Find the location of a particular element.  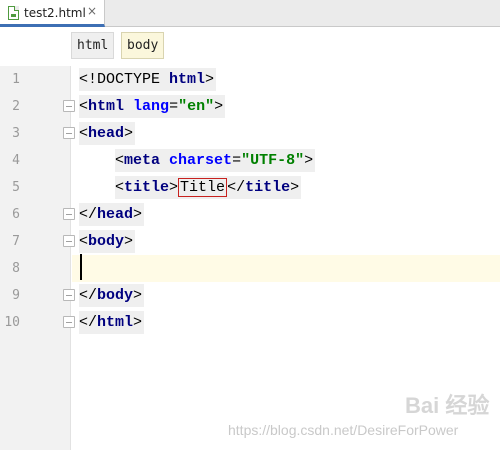

line-number: 9 is located at coordinates (16, 295).